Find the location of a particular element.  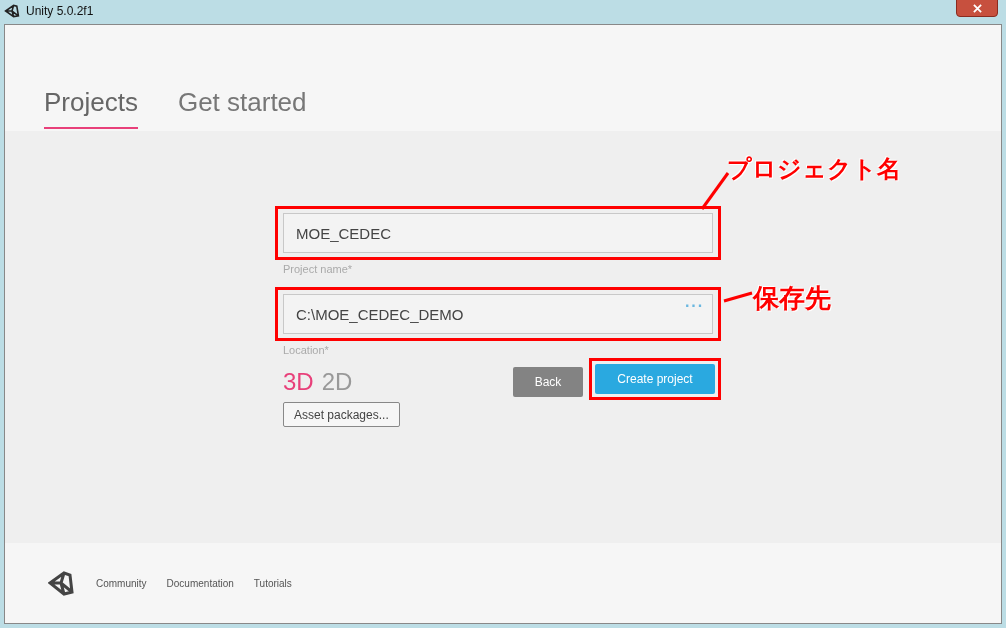

field-label: Project name* is located at coordinates (318, 269).